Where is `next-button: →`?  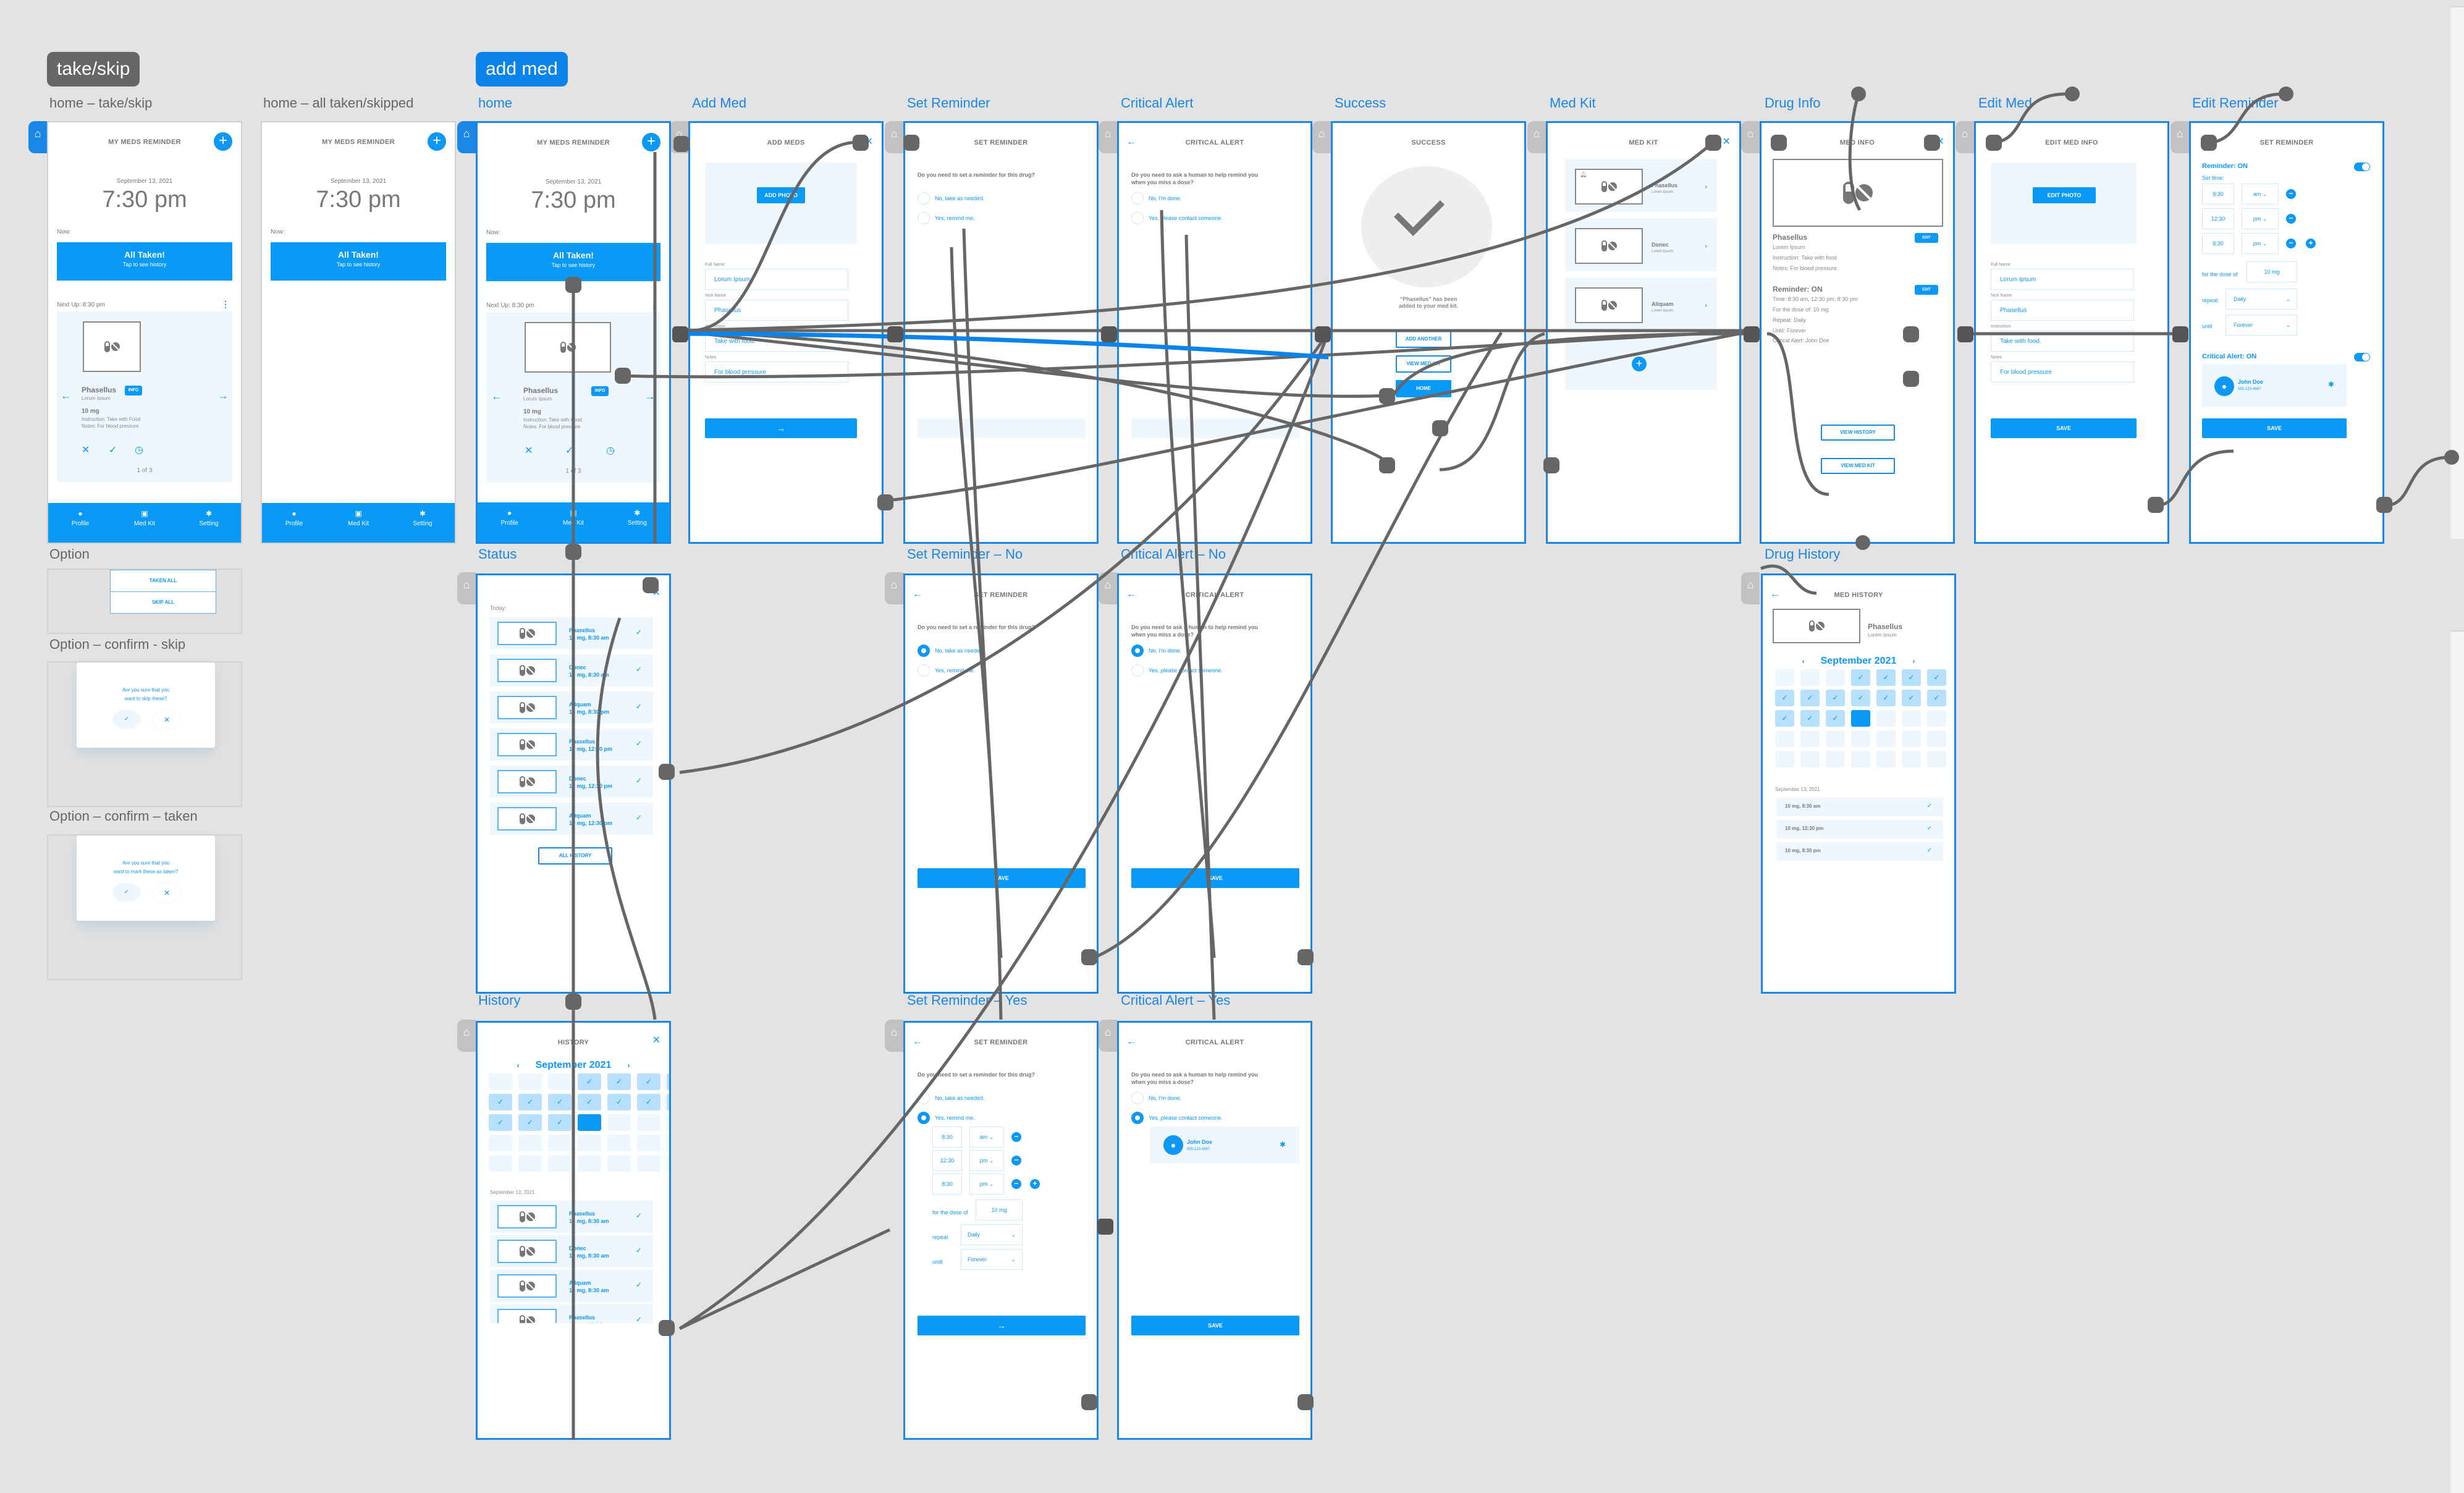 next-button: → is located at coordinates (781, 428).